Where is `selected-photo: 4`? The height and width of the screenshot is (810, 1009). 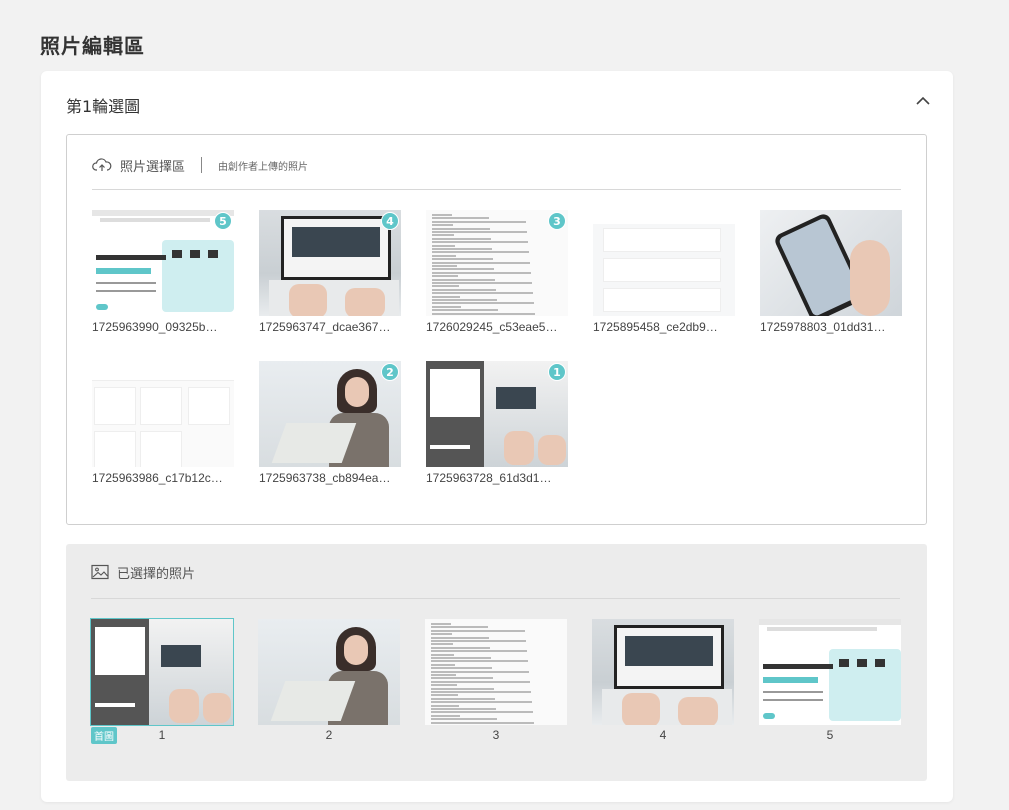
selected-photo: 4 is located at coordinates (663, 680).